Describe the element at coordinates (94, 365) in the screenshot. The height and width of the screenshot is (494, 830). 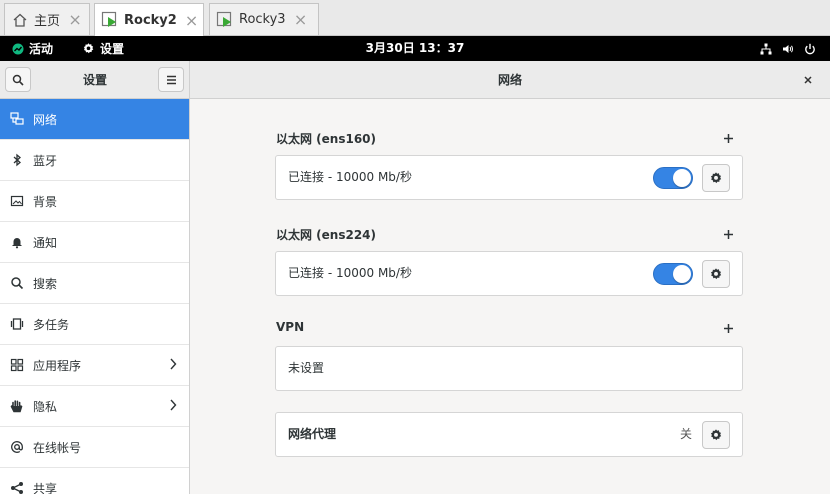
I see `sidebar-item-applications: 应用程序` at that location.